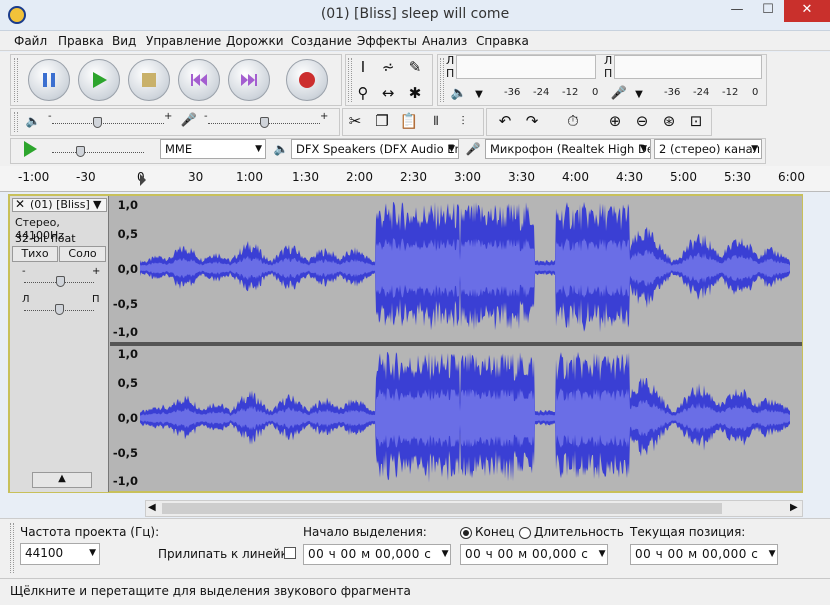 The height and width of the screenshot is (605, 830). I want to click on meter-right-label: П, so click(450, 73).